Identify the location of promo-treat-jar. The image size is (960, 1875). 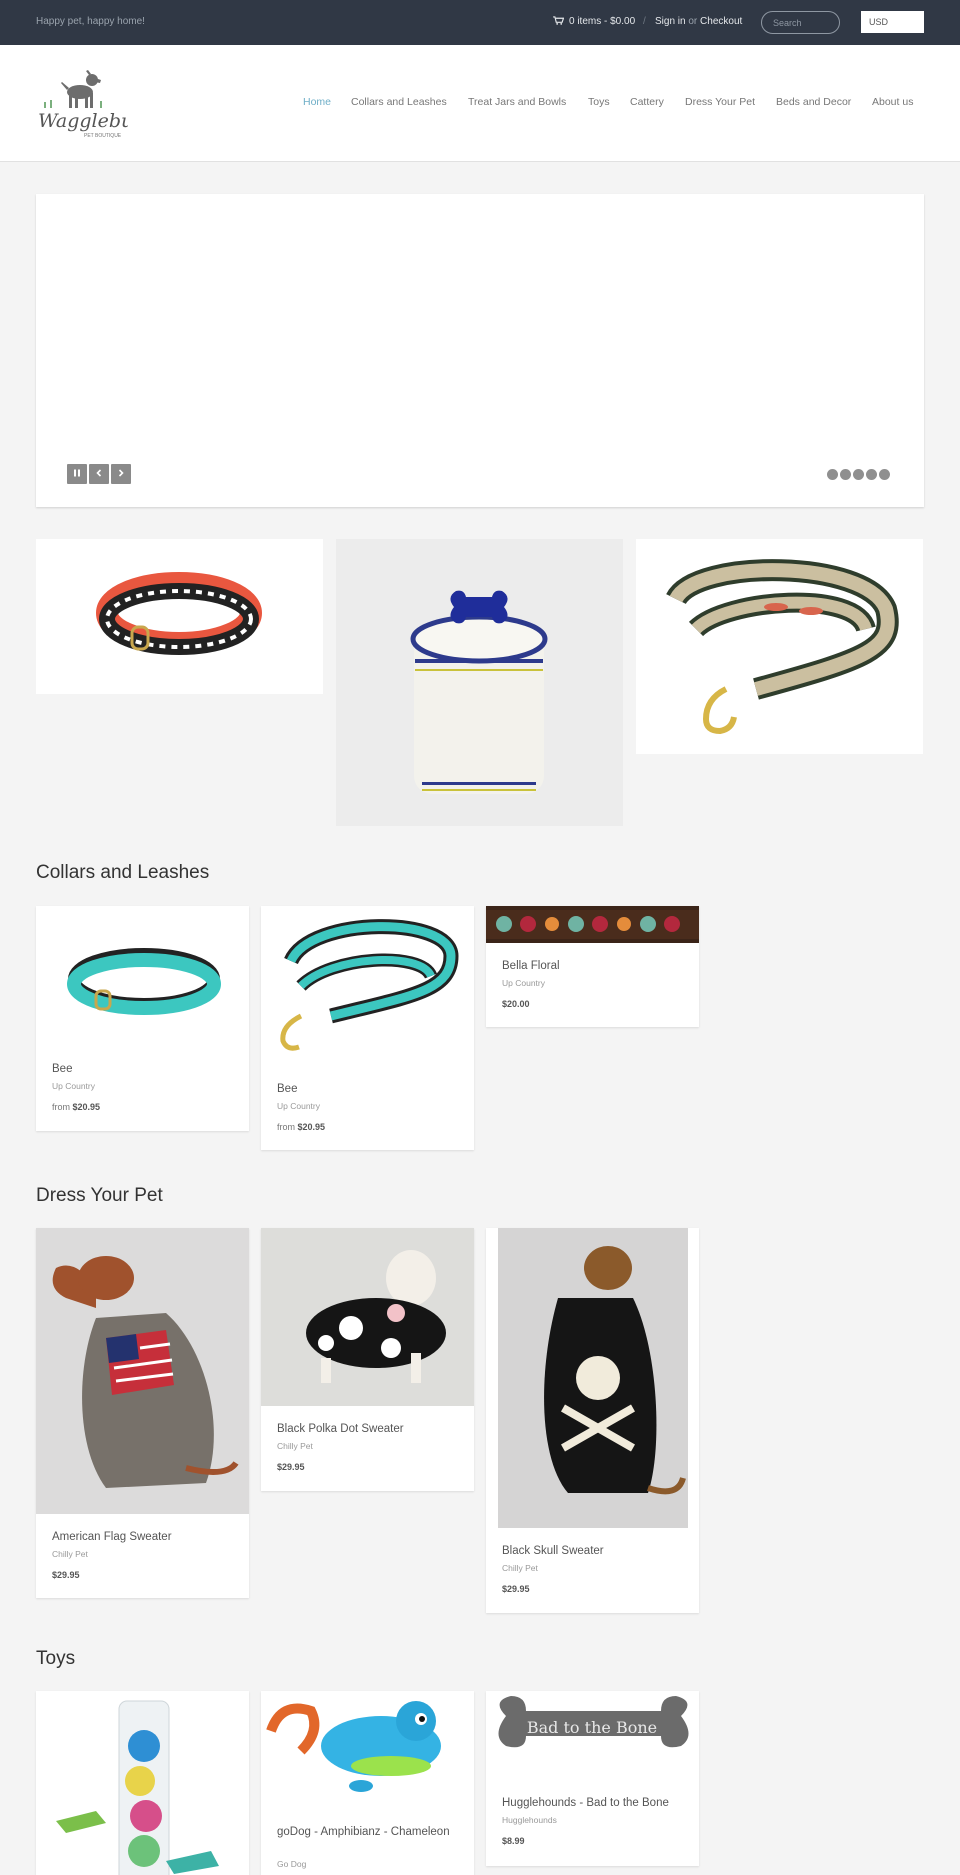
(479, 682).